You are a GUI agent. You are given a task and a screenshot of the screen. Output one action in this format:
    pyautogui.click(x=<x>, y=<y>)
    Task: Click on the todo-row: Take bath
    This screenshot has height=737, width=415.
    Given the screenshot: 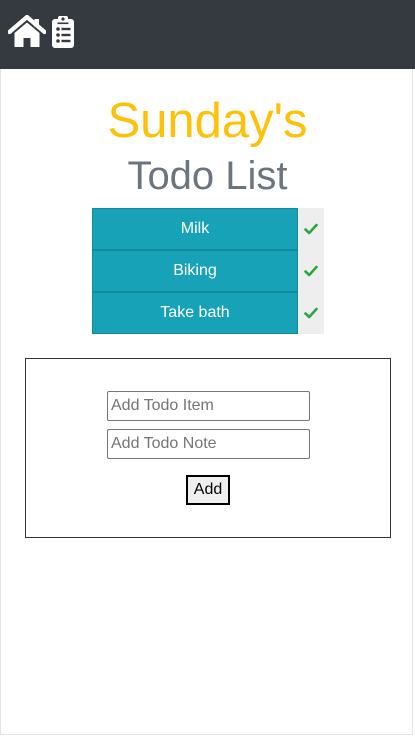 What is the action you would take?
    pyautogui.click(x=208, y=313)
    